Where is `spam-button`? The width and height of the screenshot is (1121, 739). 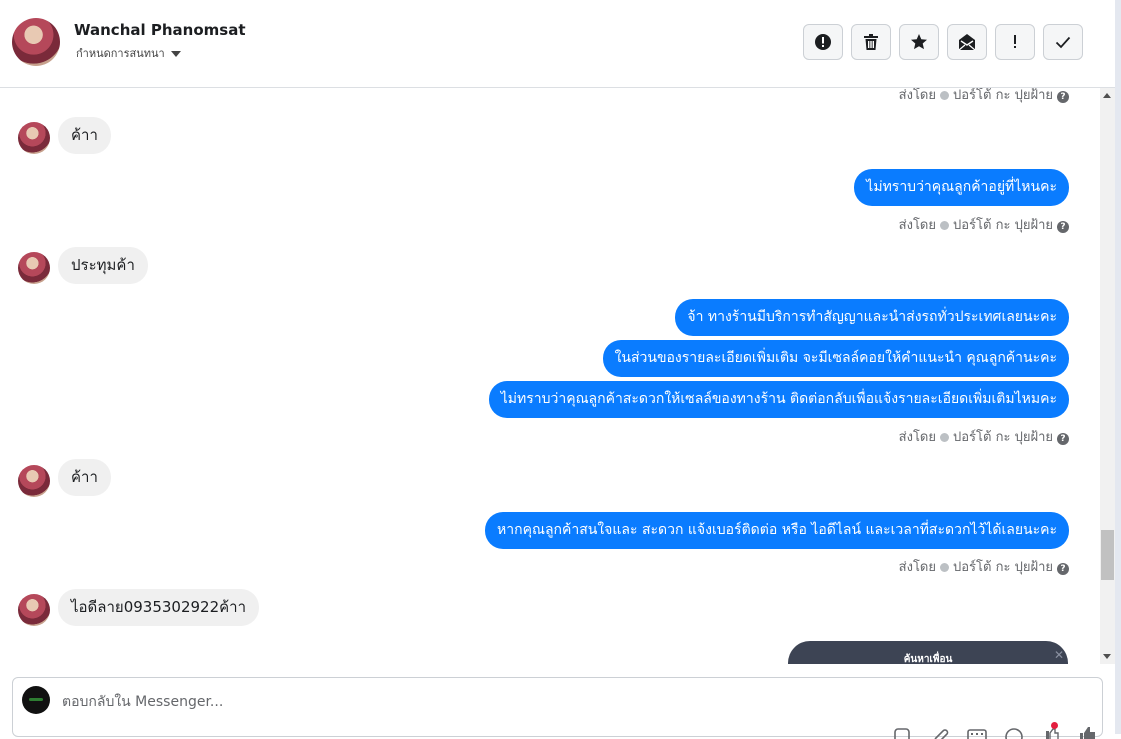 spam-button is located at coordinates (823, 42).